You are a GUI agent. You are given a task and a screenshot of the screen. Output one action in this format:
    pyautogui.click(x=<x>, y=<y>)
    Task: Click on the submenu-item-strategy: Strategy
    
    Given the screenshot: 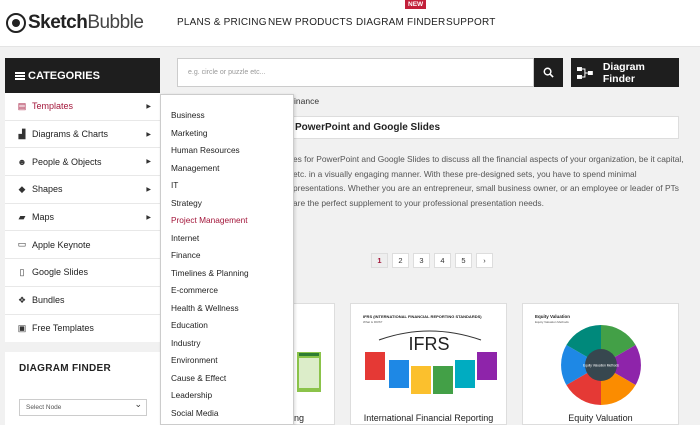 What is the action you would take?
    pyautogui.click(x=186, y=203)
    